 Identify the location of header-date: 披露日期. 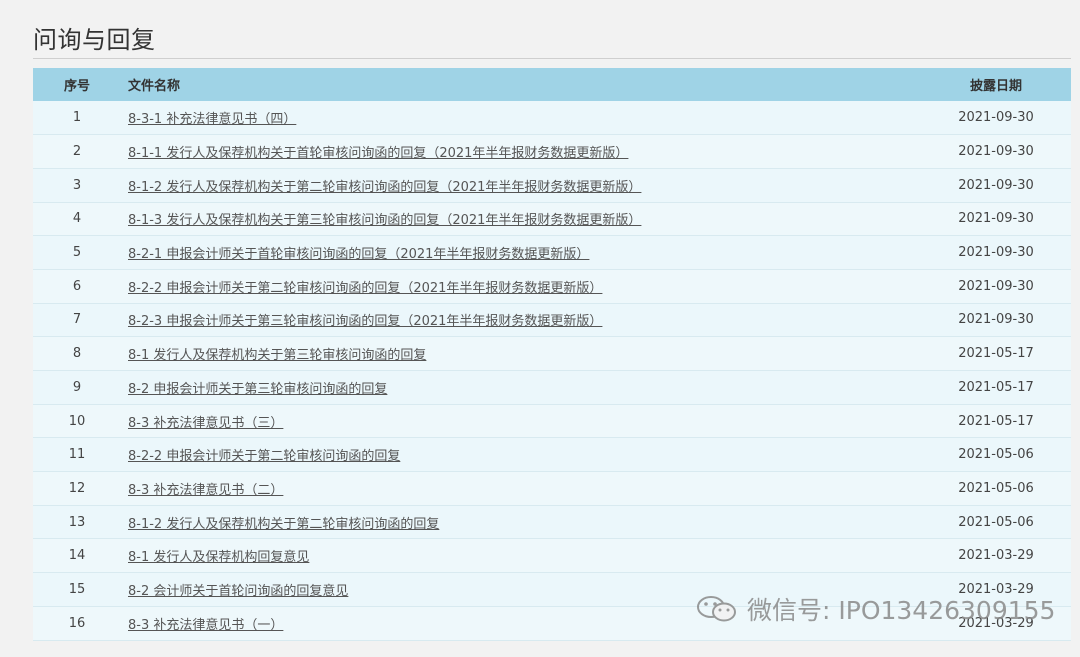
(995, 86).